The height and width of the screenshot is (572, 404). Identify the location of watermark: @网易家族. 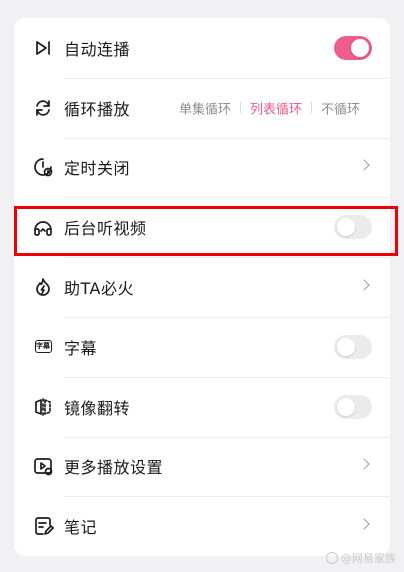
(361, 558).